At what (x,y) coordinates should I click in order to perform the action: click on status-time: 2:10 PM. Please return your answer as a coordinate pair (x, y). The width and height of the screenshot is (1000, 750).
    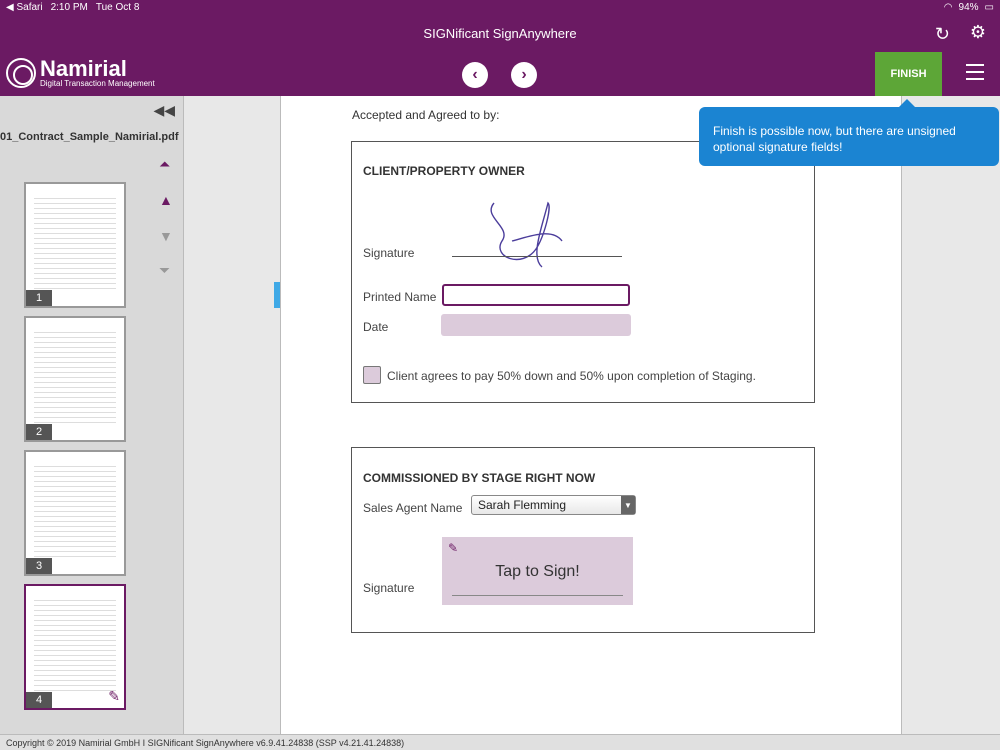
    Looking at the image, I should click on (69, 7).